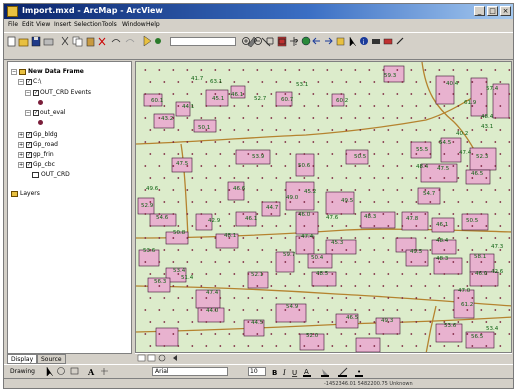 The height and width of the screenshot is (392, 517). Describe the element at coordinates (325, 373) in the screenshot. I see `fill-color-icon` at that location.